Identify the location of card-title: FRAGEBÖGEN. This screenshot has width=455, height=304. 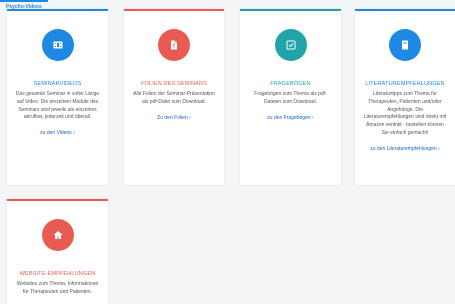
(290, 84).